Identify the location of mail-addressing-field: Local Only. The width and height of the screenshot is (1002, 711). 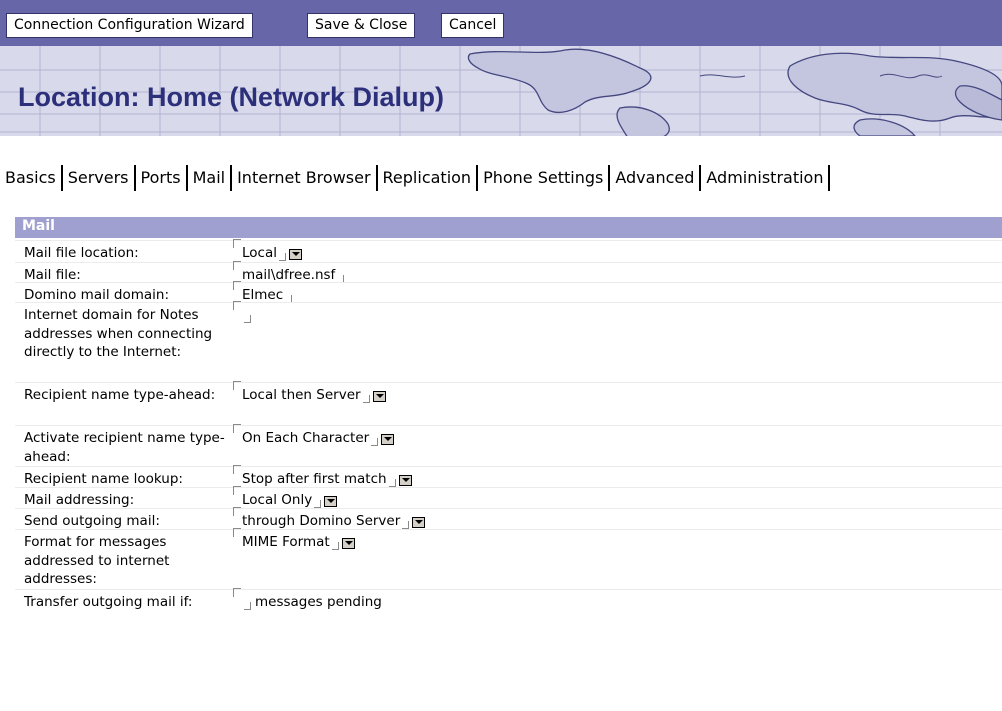
(285, 498).